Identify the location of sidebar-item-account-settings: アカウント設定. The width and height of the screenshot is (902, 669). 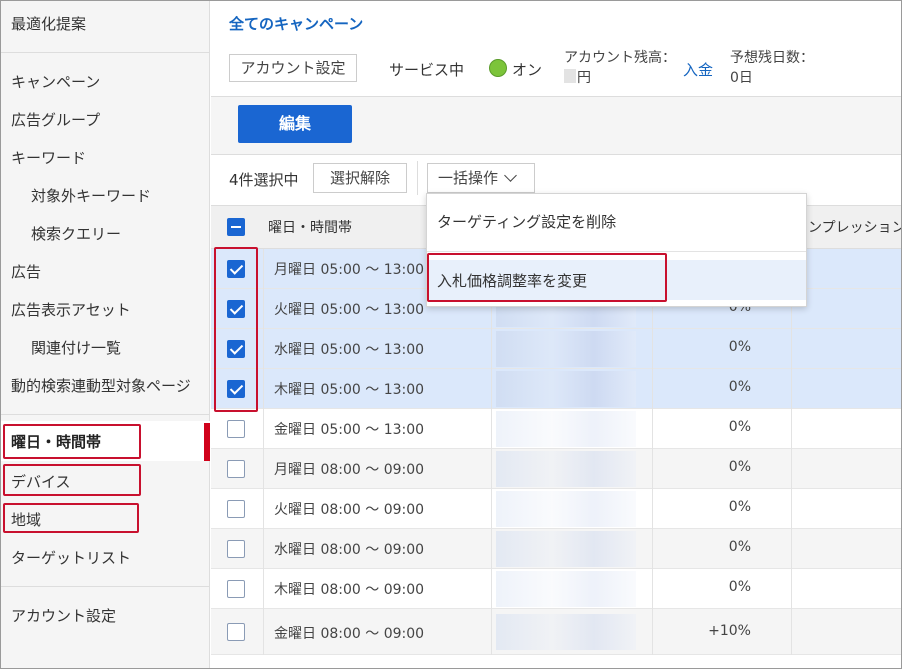
(63, 615).